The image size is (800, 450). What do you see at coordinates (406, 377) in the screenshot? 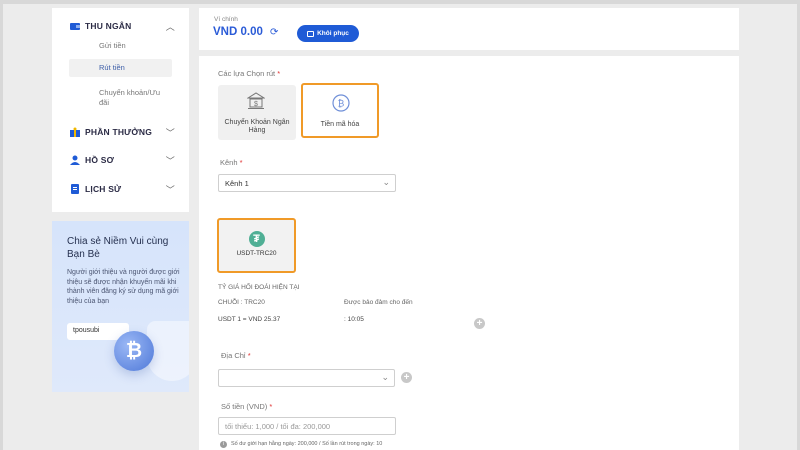
I see `add-address-icon: +` at bounding box center [406, 377].